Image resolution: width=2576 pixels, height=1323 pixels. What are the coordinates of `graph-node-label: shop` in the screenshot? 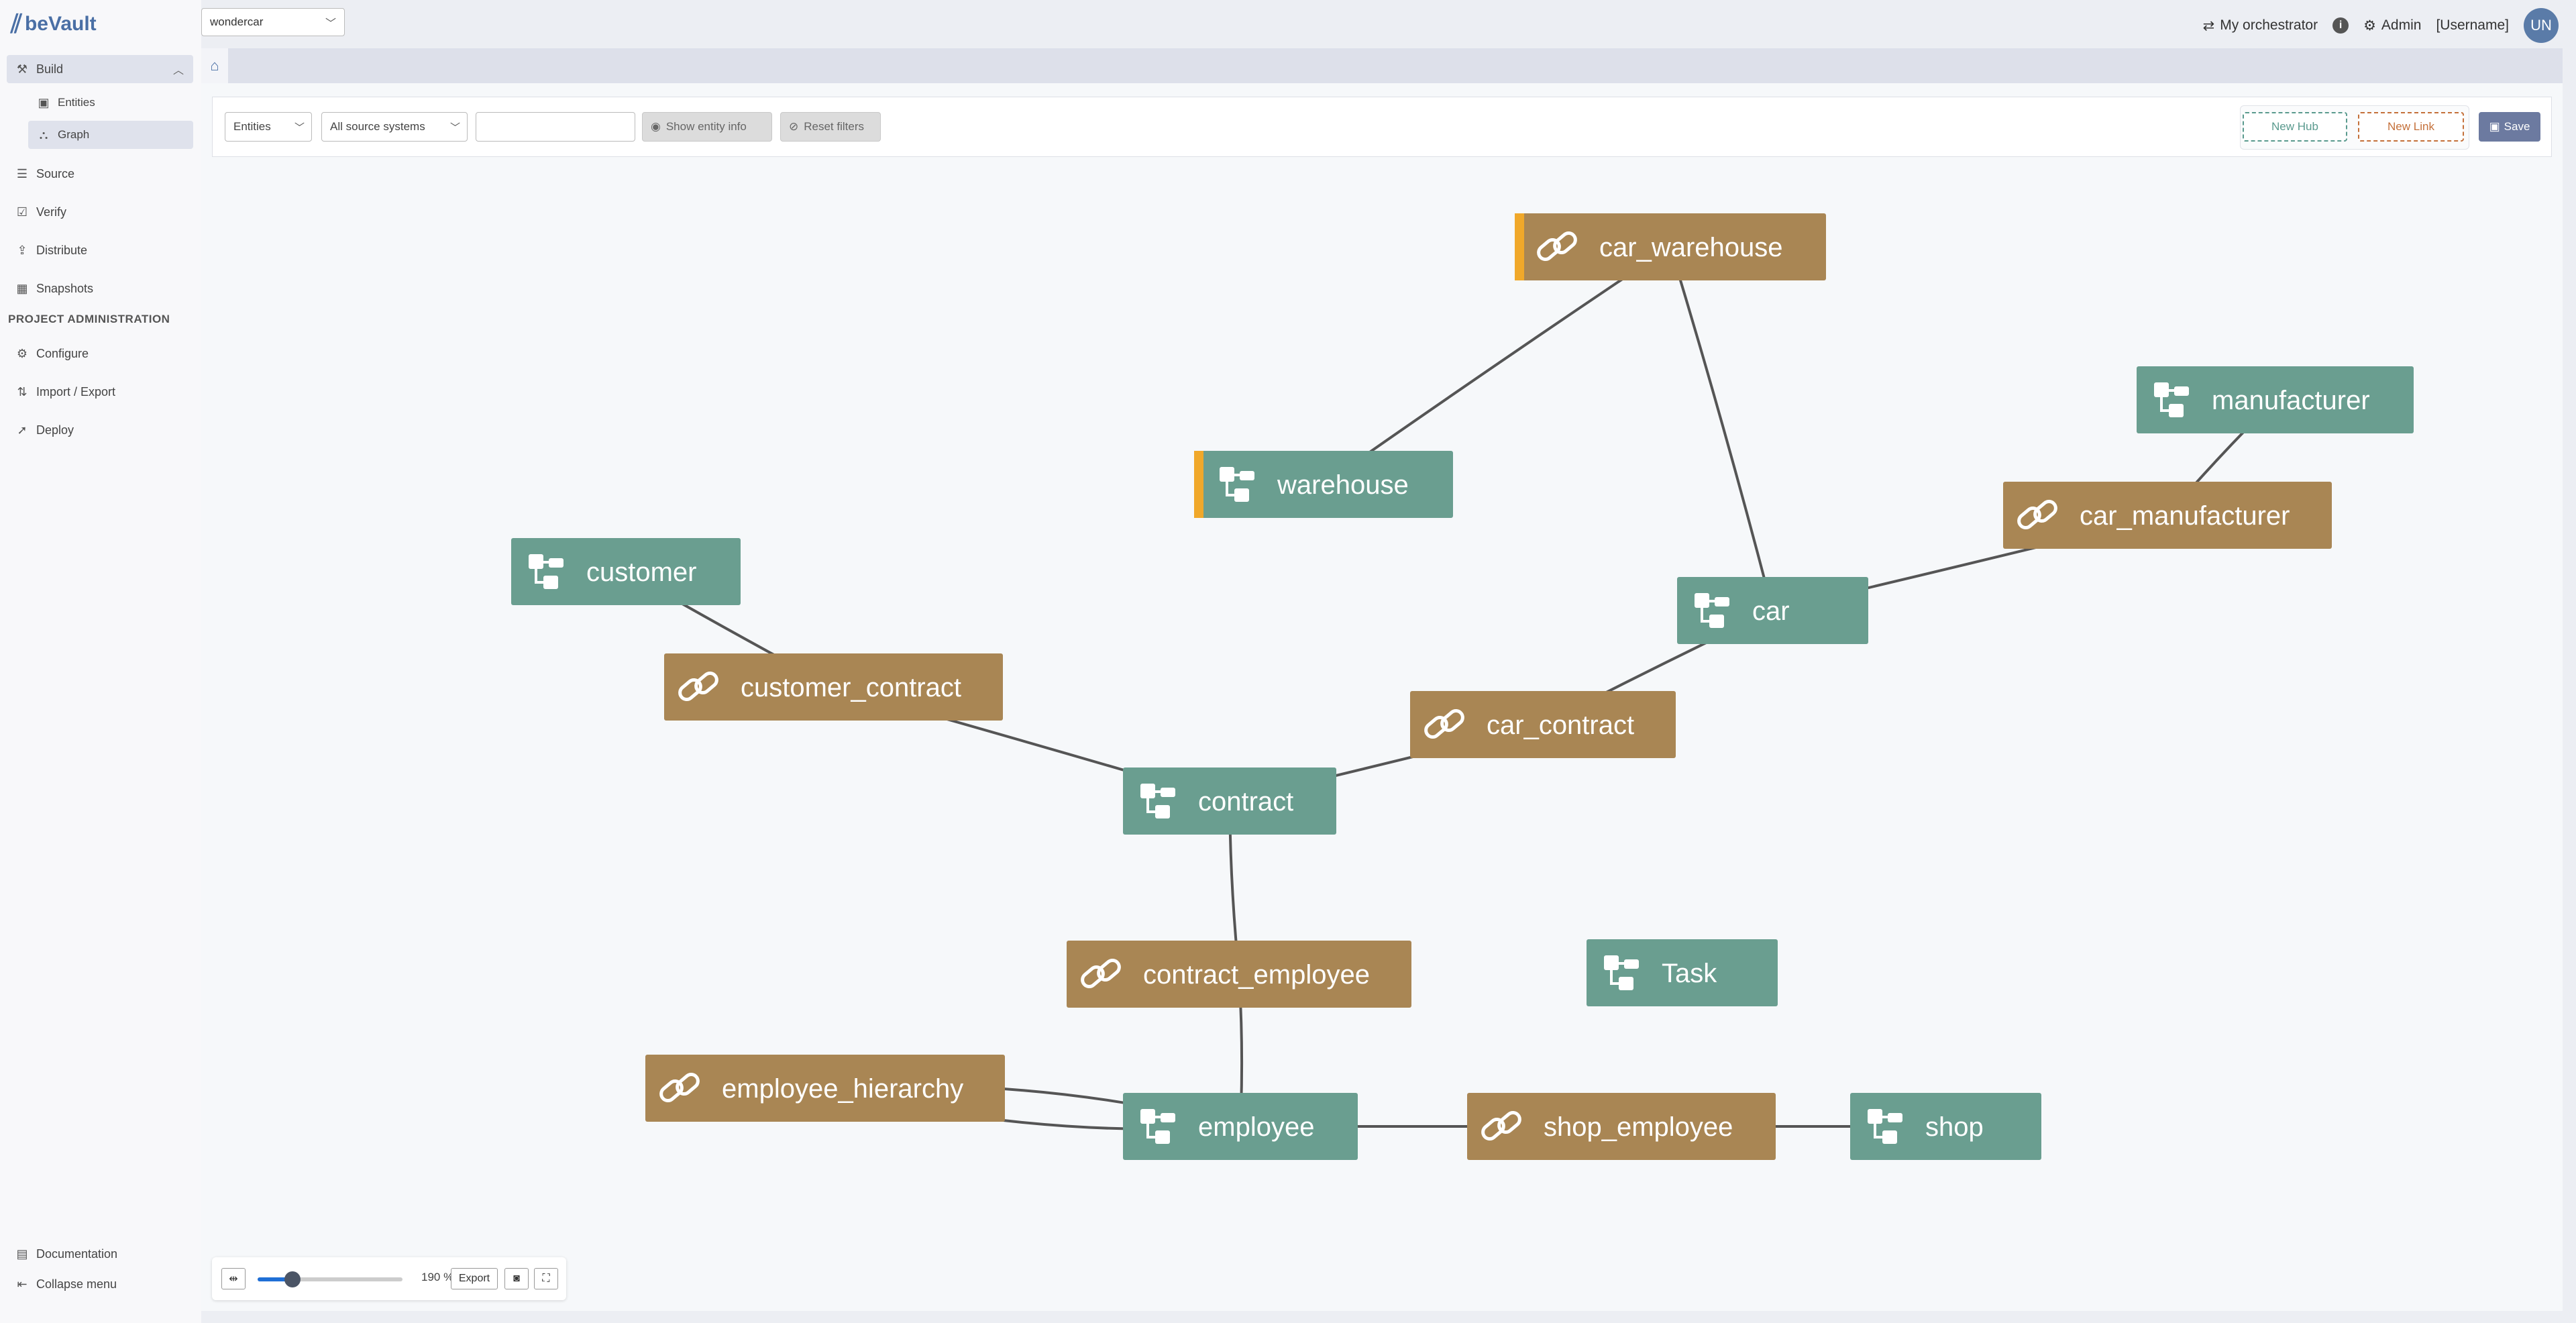 It's located at (1954, 1127).